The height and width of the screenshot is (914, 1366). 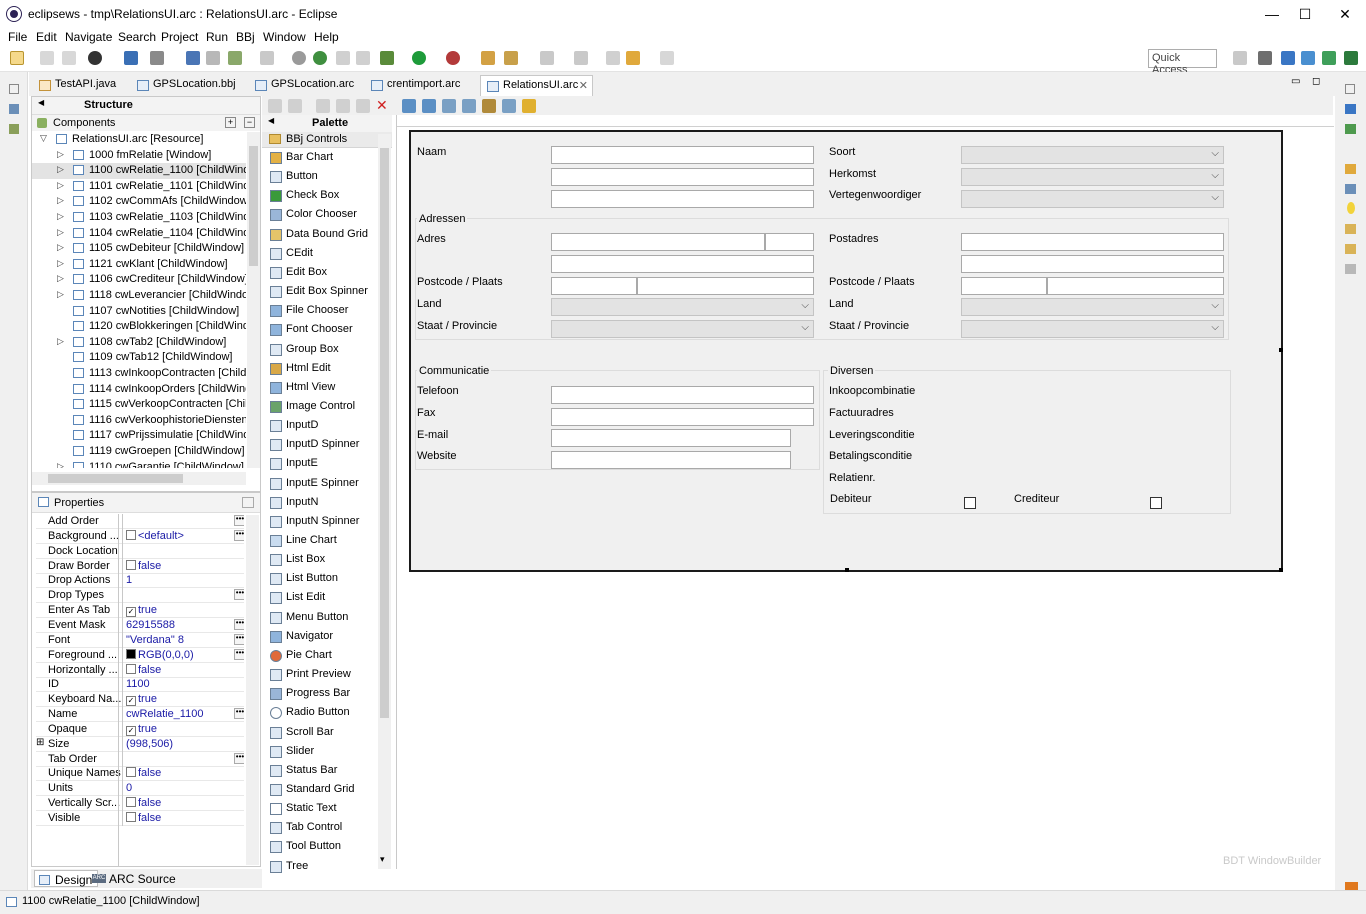 I want to click on huisnummer-input, so click(x=789, y=242).